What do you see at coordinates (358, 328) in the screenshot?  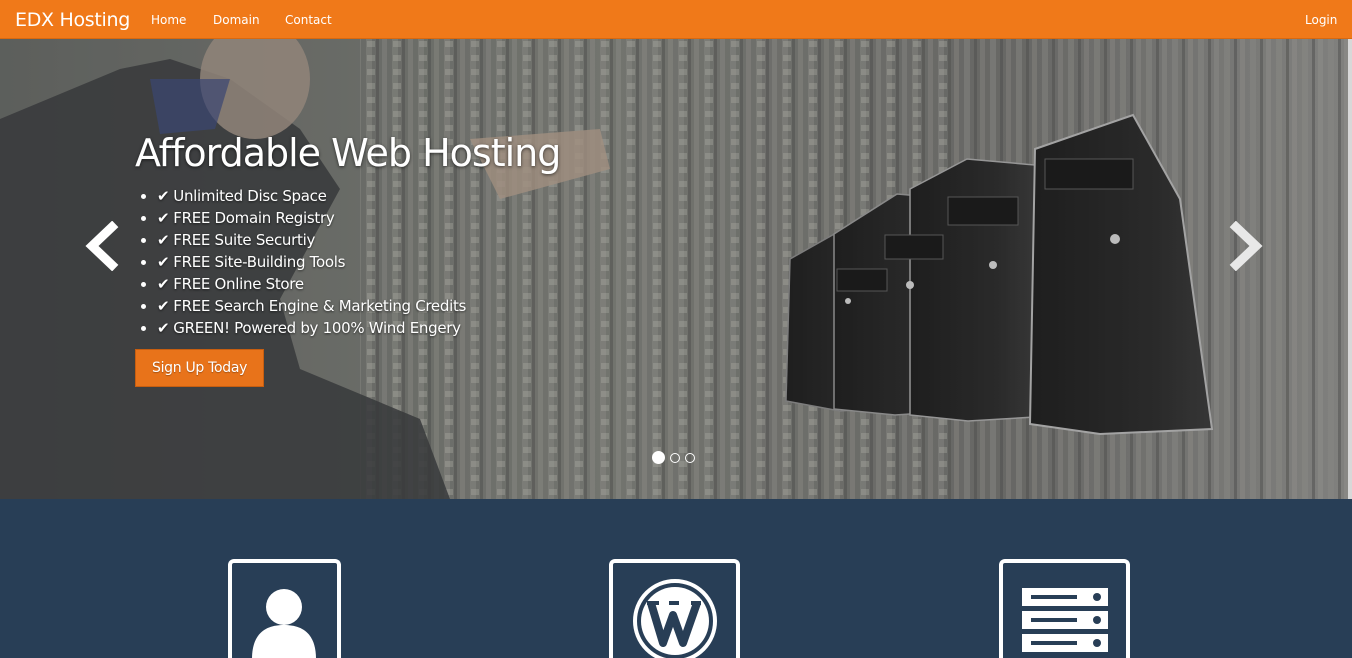 I see `list-item: ✔GREEN! Powered by 100% Wind Engery` at bounding box center [358, 328].